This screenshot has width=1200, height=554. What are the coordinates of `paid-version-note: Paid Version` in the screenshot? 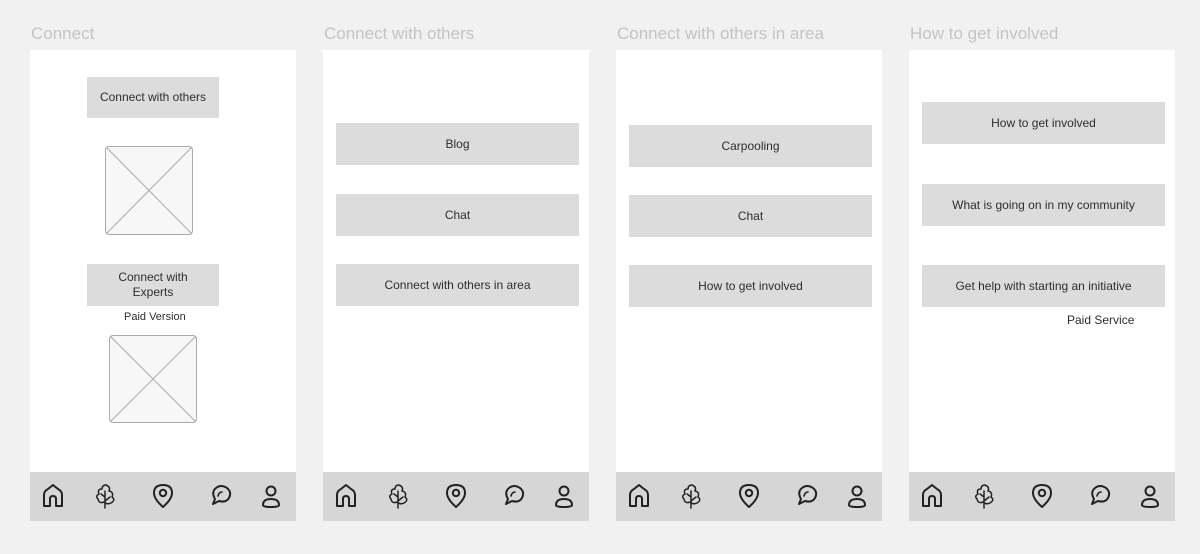 It's located at (155, 317).